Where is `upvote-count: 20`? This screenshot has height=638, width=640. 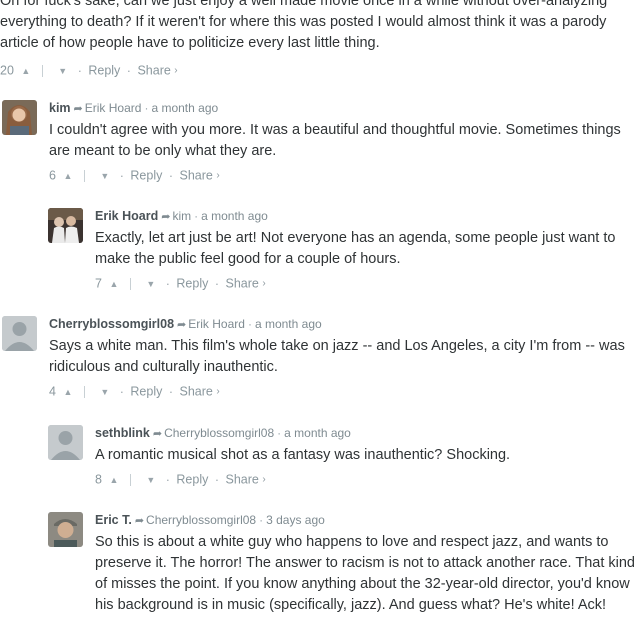 upvote-count: 20 is located at coordinates (7, 70).